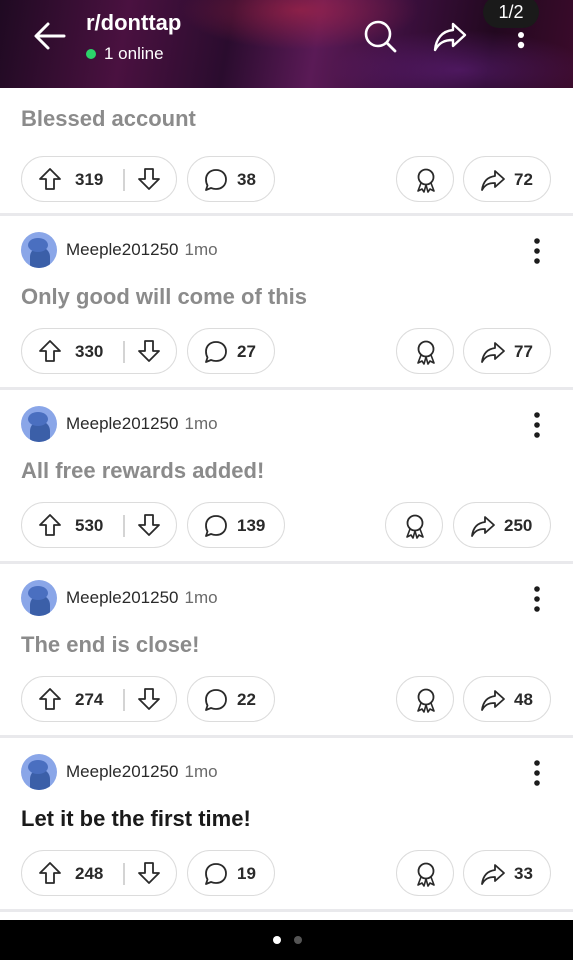 This screenshot has height=960, width=573. Describe the element at coordinates (251, 525) in the screenshot. I see `comment-count: 139` at that location.